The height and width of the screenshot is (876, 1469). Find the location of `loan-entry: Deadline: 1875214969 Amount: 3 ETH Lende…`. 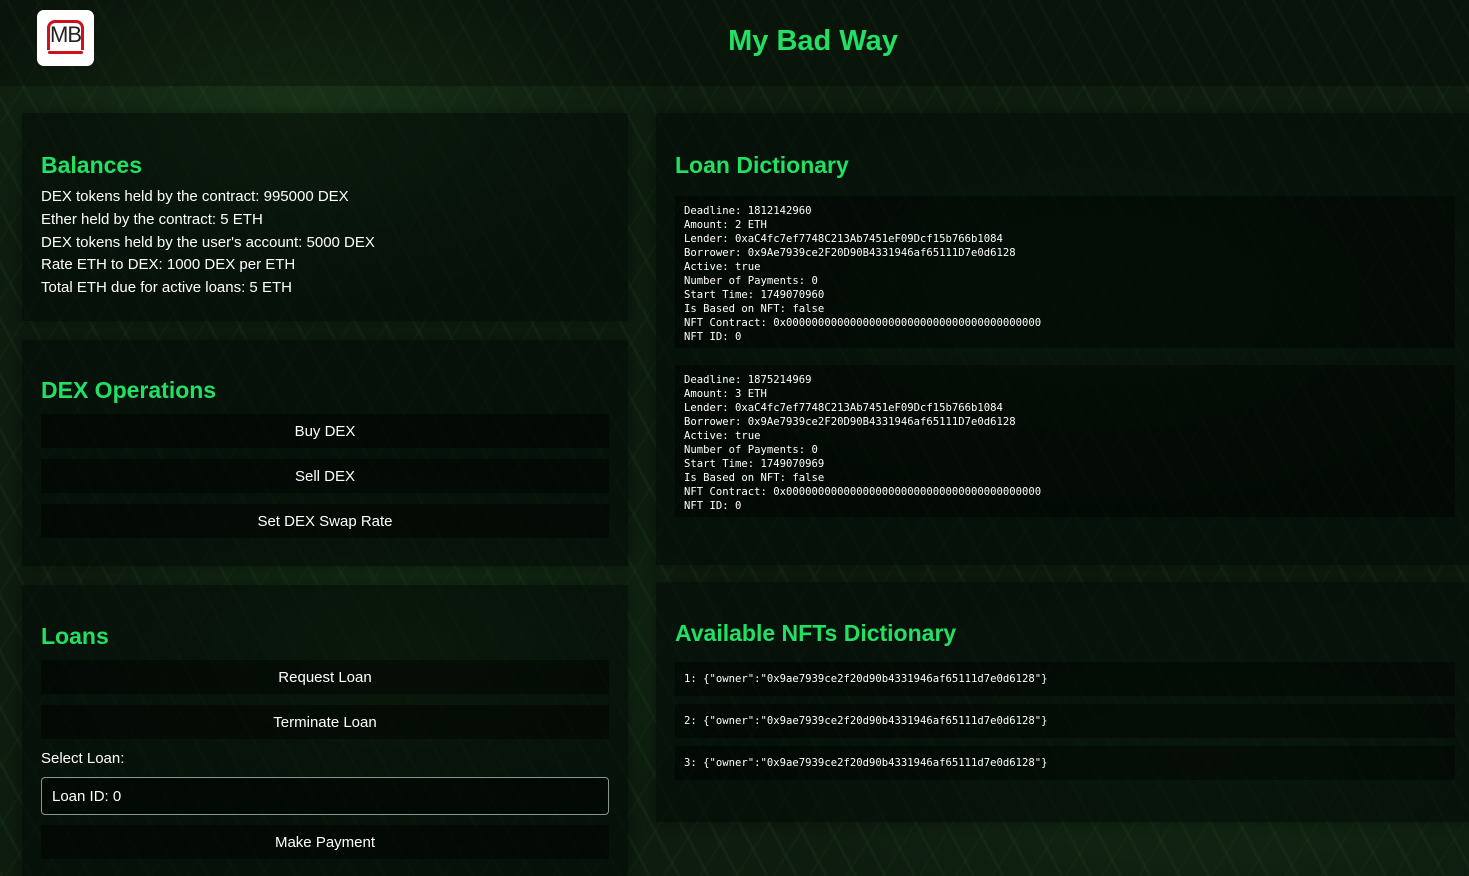

loan-entry: Deadline: 1875214969 Amount: 3 ETH Lende… is located at coordinates (1065, 441).